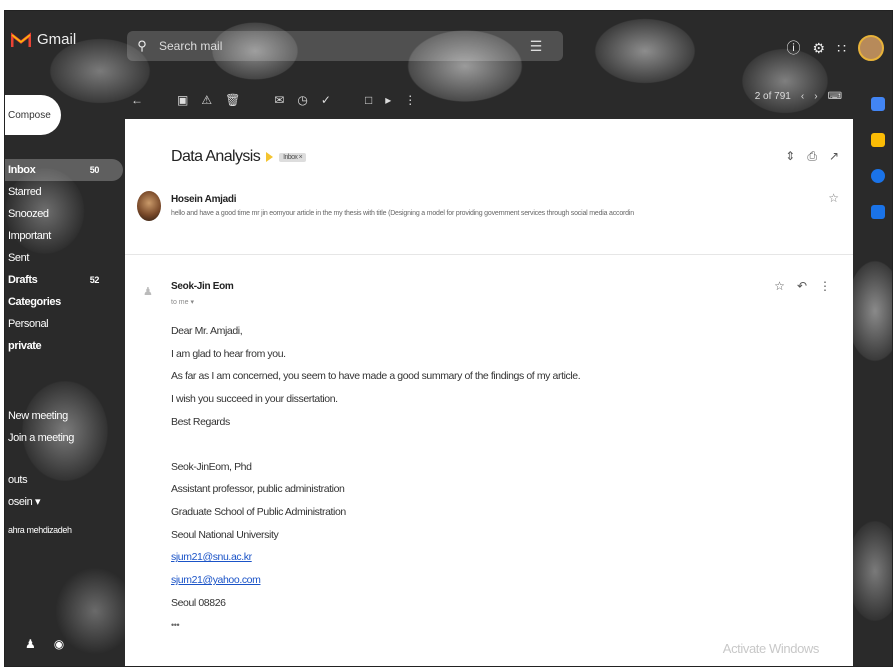 This screenshot has height=669, width=895. What do you see at coordinates (41, 438) in the screenshot?
I see `join-meeting-label: Join a meeting` at bounding box center [41, 438].